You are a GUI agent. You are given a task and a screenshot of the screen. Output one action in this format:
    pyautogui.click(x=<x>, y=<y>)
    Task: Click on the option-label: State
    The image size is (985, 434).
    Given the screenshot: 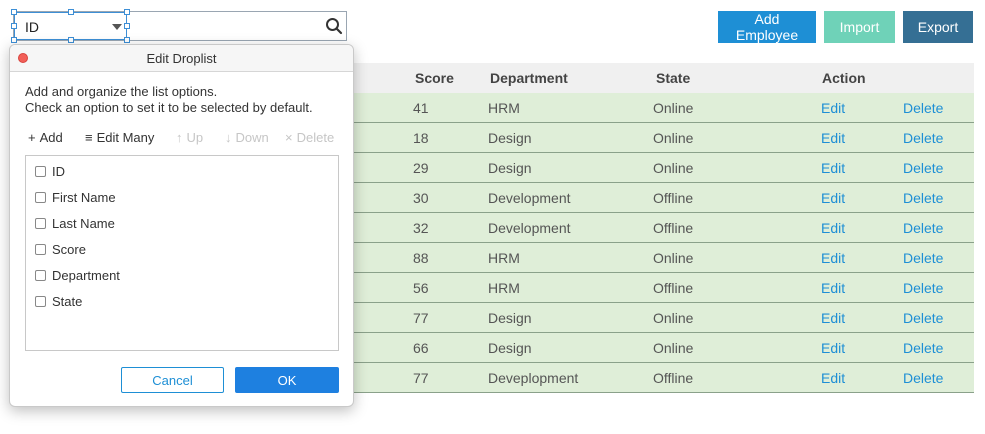 What is the action you would take?
    pyautogui.click(x=67, y=301)
    